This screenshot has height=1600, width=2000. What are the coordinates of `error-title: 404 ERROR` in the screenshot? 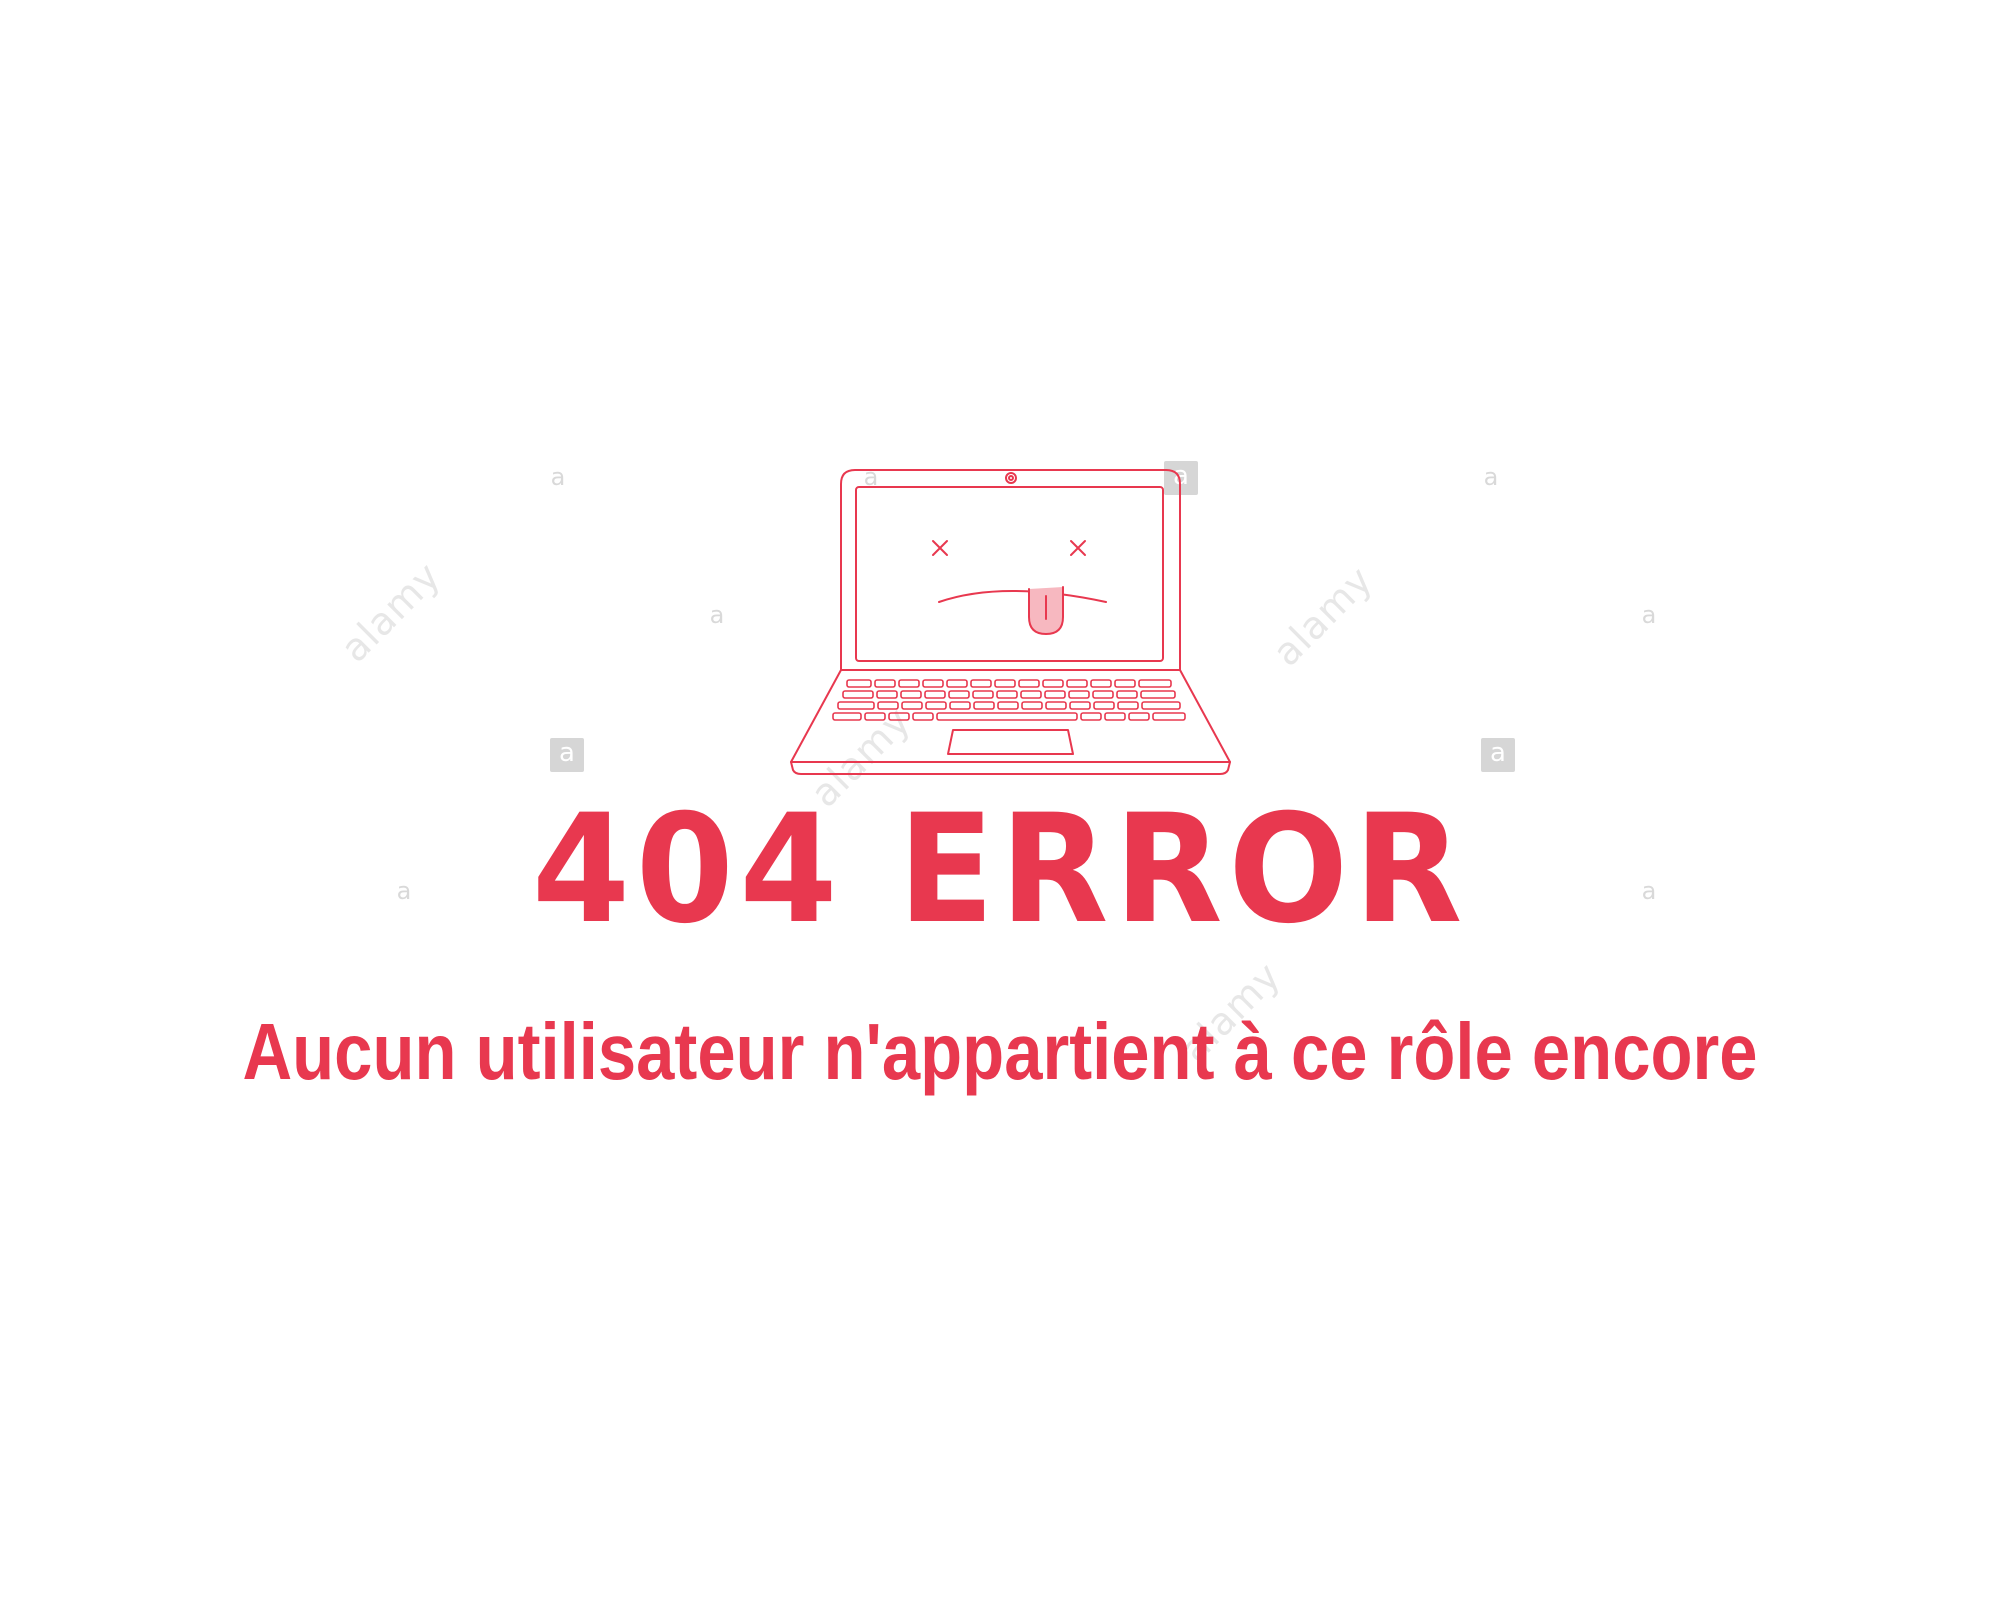 It's located at (1000, 870).